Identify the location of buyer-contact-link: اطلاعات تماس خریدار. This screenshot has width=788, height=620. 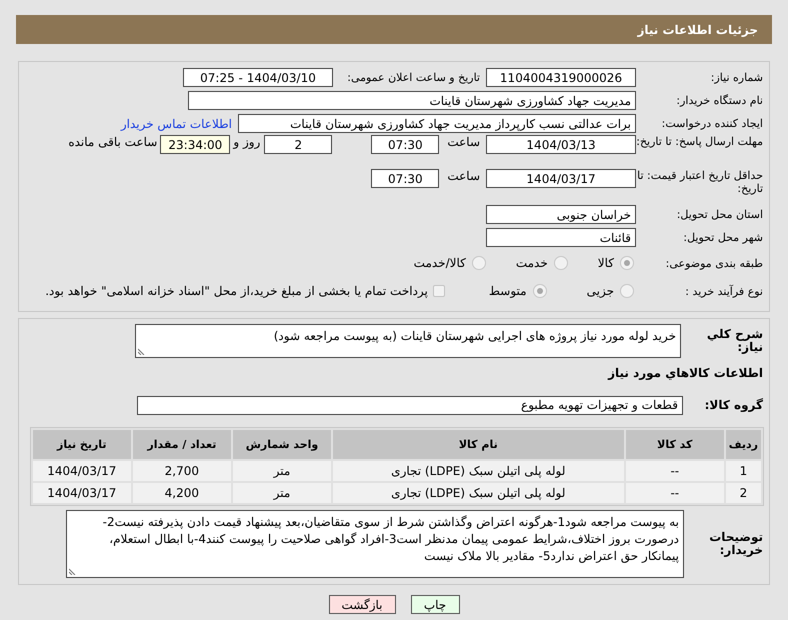
(176, 123).